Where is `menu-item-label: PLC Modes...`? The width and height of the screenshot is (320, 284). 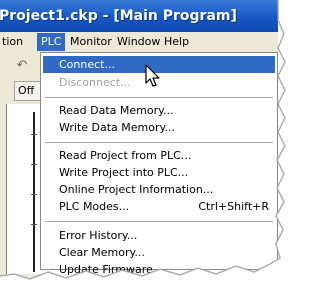 menu-item-label: PLC Modes... is located at coordinates (94, 206).